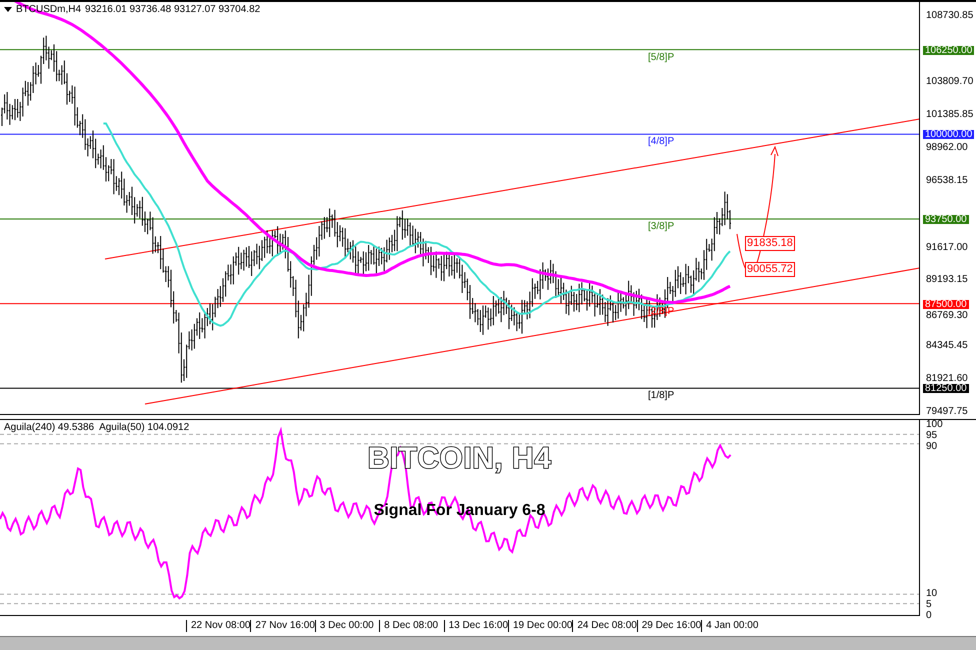  What do you see at coordinates (411, 626) in the screenshot?
I see `time-axis-label: 8 Dec 08:00` at bounding box center [411, 626].